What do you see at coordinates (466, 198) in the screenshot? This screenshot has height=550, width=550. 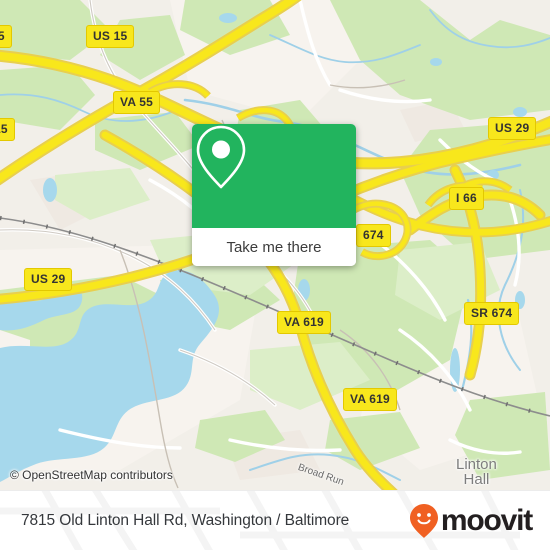 I see `shield-i-66: I 66` at bounding box center [466, 198].